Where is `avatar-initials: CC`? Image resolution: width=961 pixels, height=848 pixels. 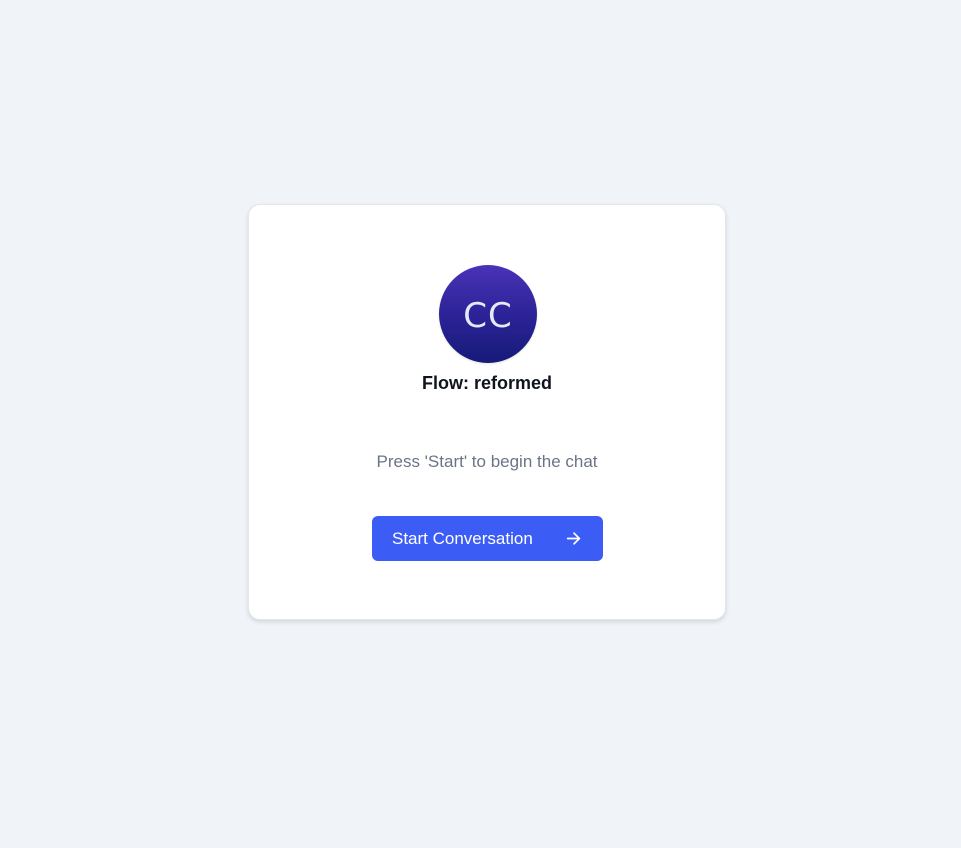 avatar-initials: CC is located at coordinates (488, 316).